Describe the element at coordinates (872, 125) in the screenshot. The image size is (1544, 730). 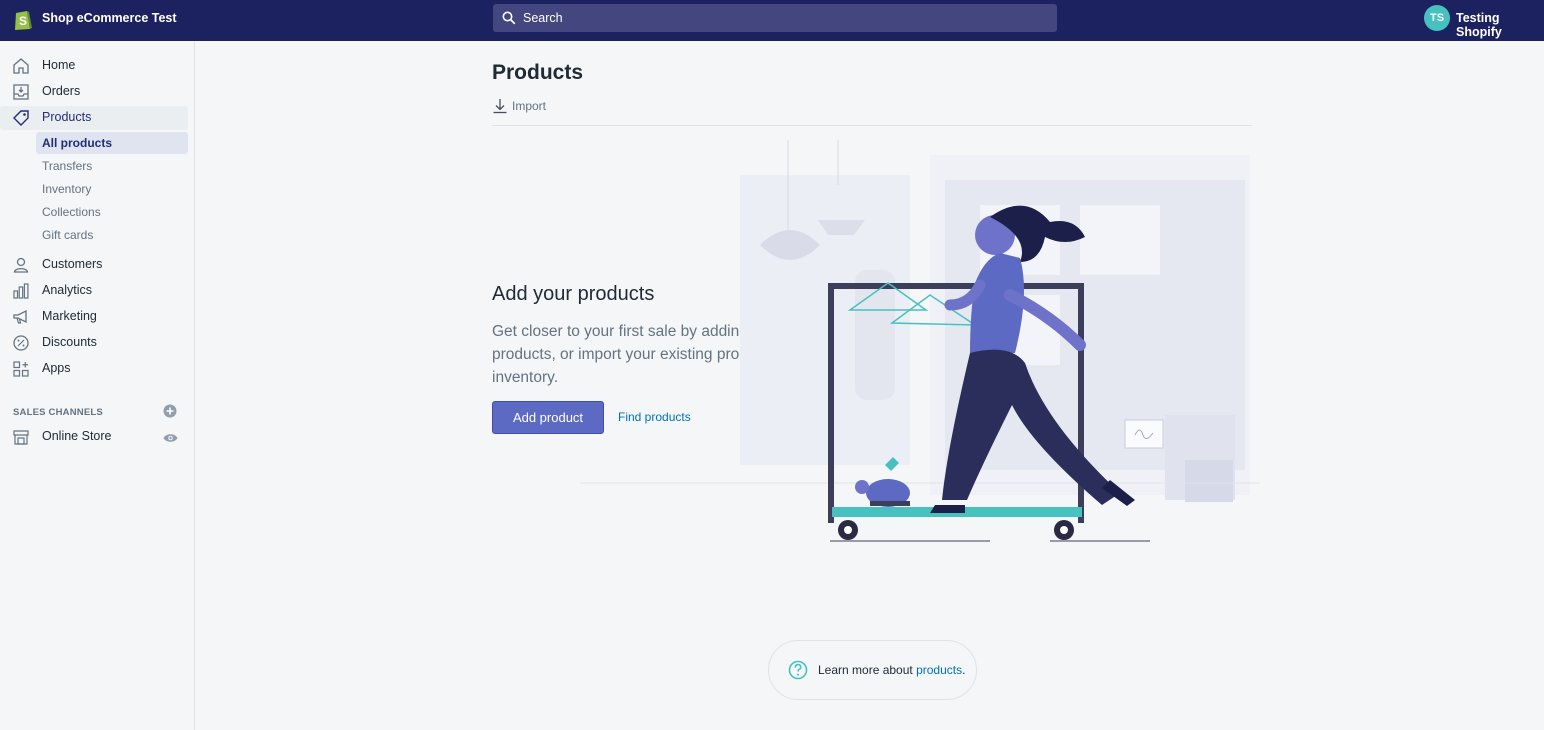
I see `header-divider` at that location.